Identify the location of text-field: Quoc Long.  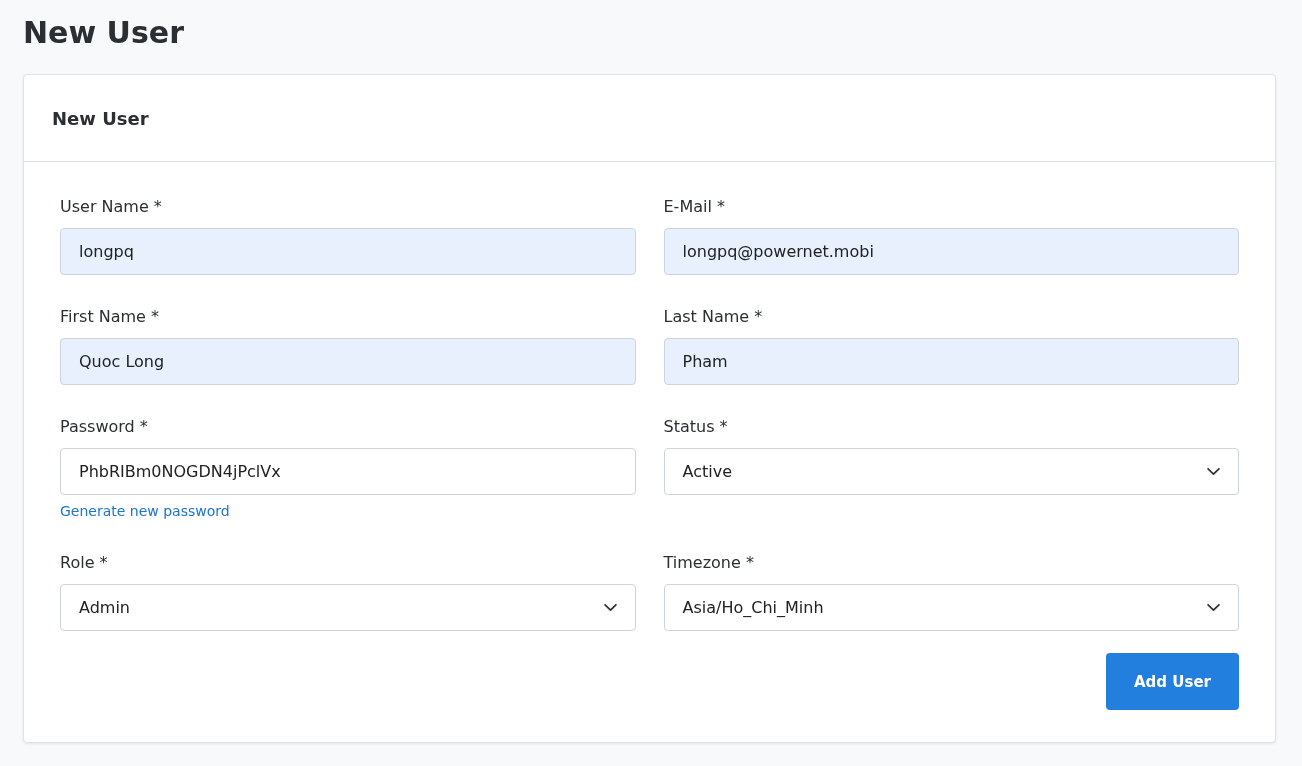
(348, 361).